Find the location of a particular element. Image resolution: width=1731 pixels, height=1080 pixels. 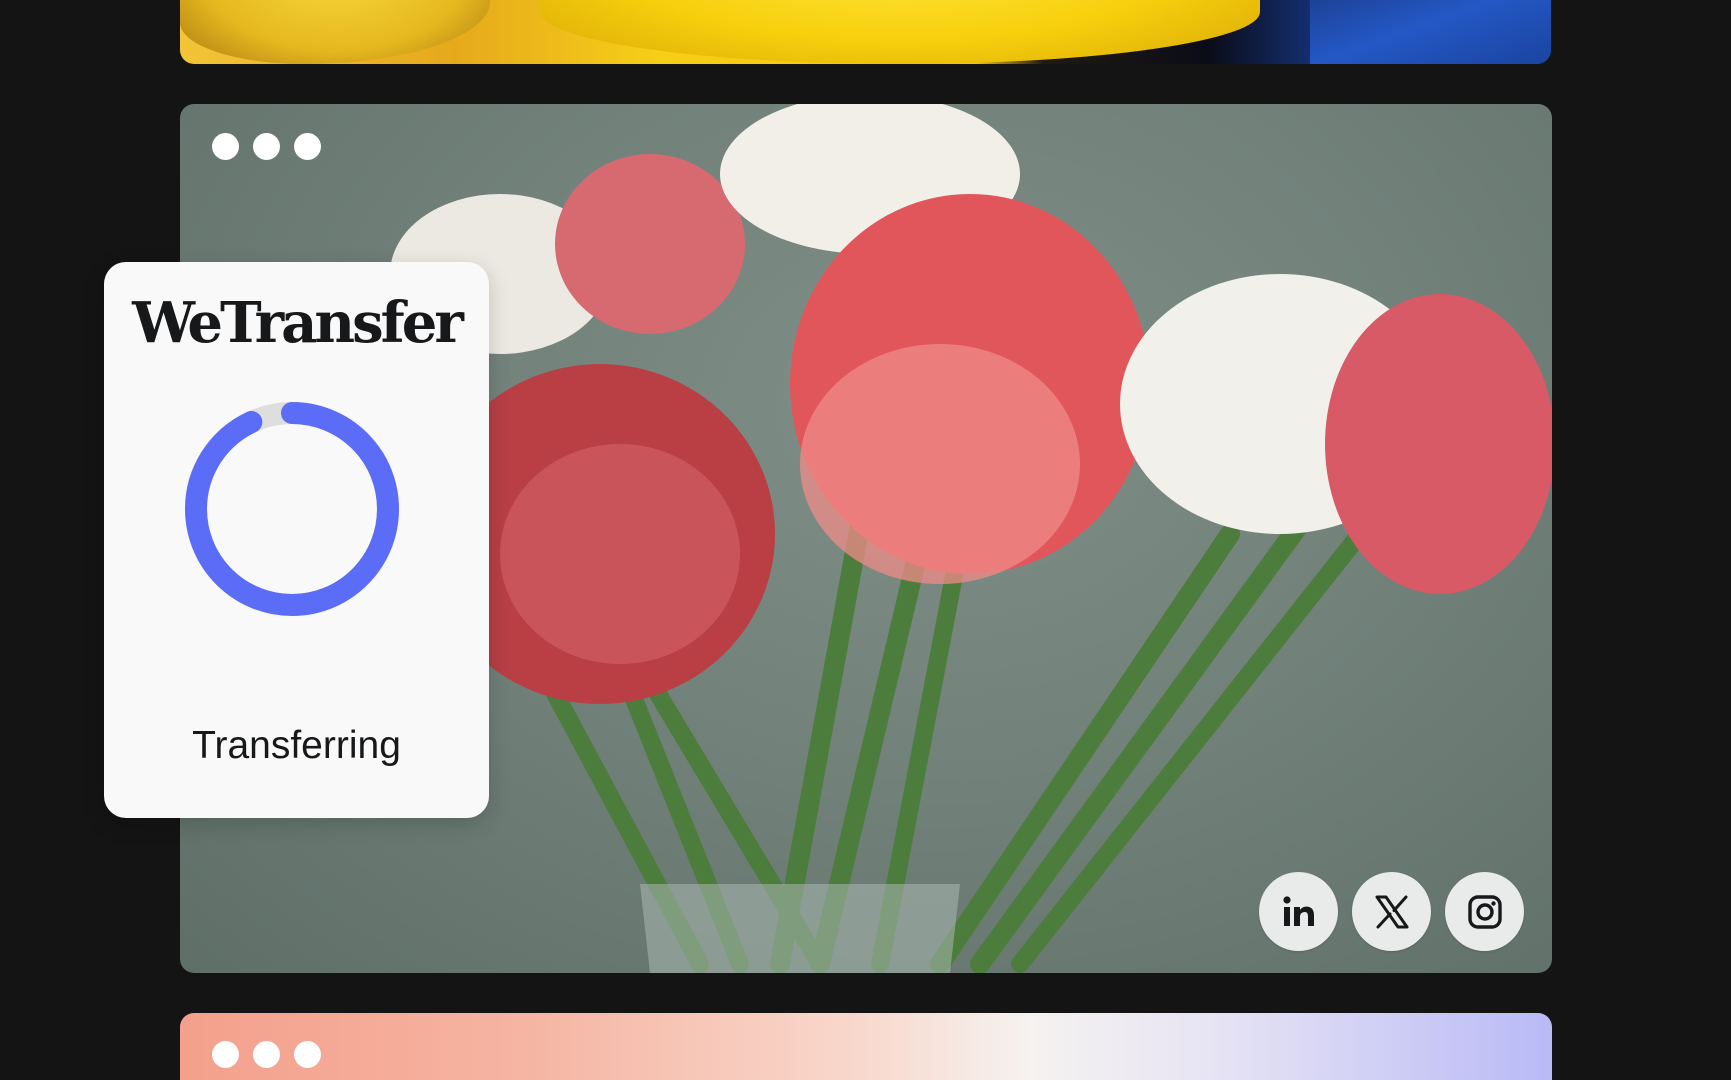

instagram-button is located at coordinates (1484, 911).